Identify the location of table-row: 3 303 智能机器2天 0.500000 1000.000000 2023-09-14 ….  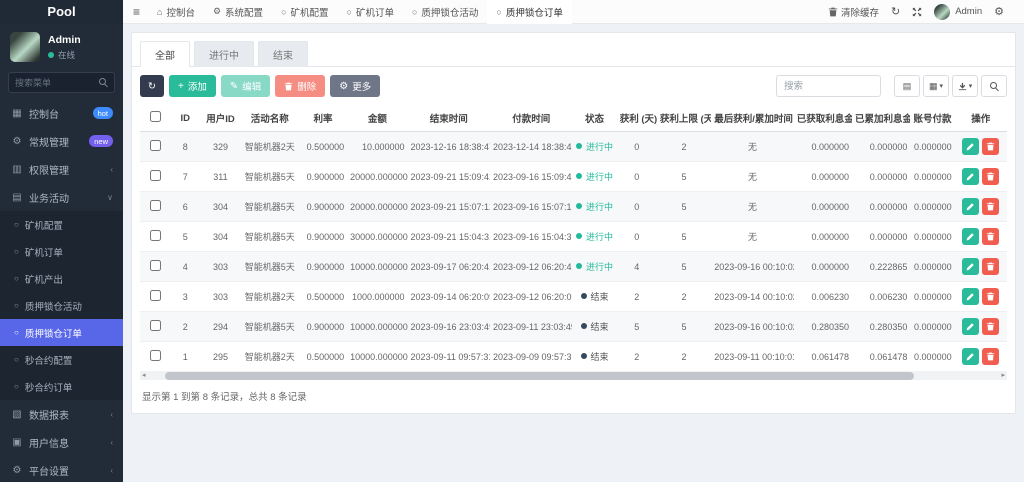
(573, 296).